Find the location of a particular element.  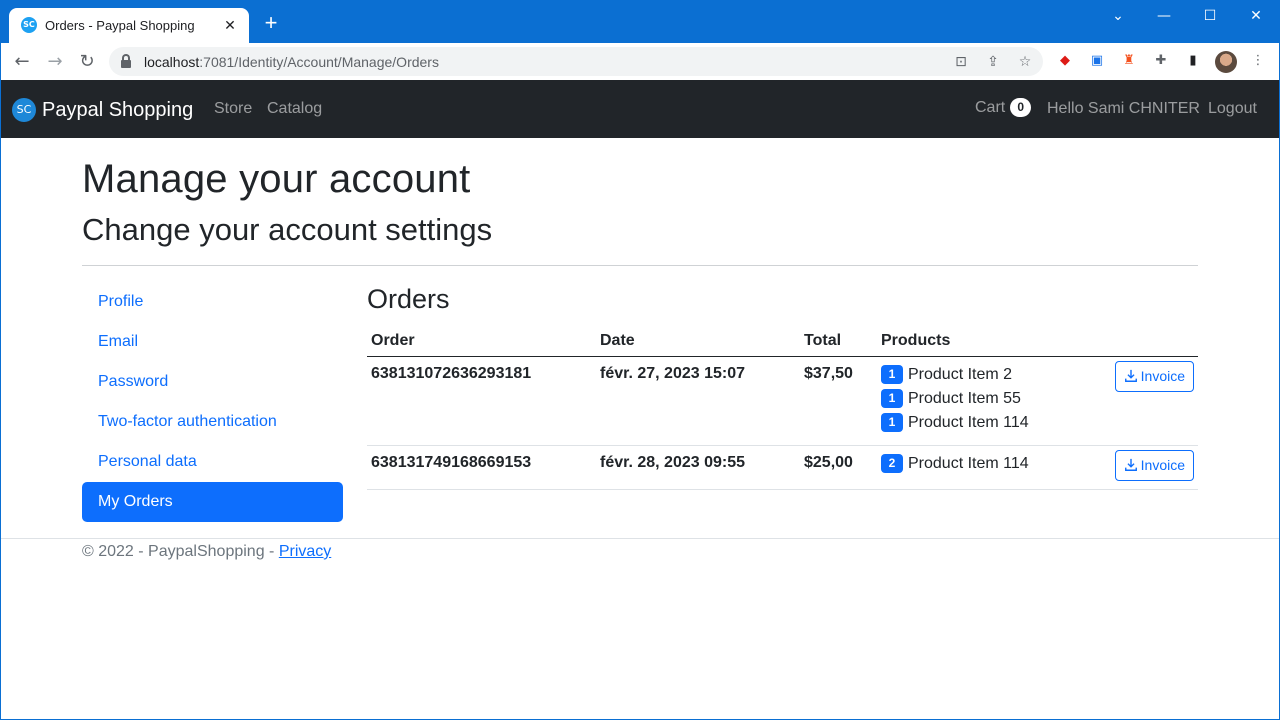

cart-count-badge: 0 is located at coordinates (1021, 107).